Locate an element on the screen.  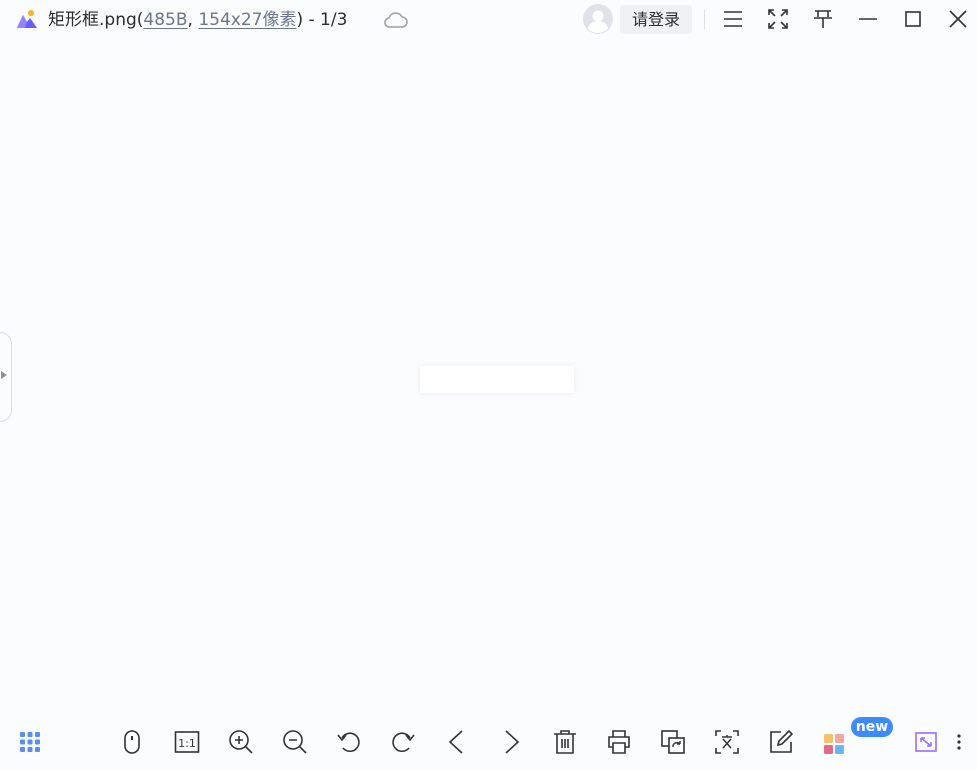
bottom-toolbar: 1:1 is located at coordinates (488, 742).